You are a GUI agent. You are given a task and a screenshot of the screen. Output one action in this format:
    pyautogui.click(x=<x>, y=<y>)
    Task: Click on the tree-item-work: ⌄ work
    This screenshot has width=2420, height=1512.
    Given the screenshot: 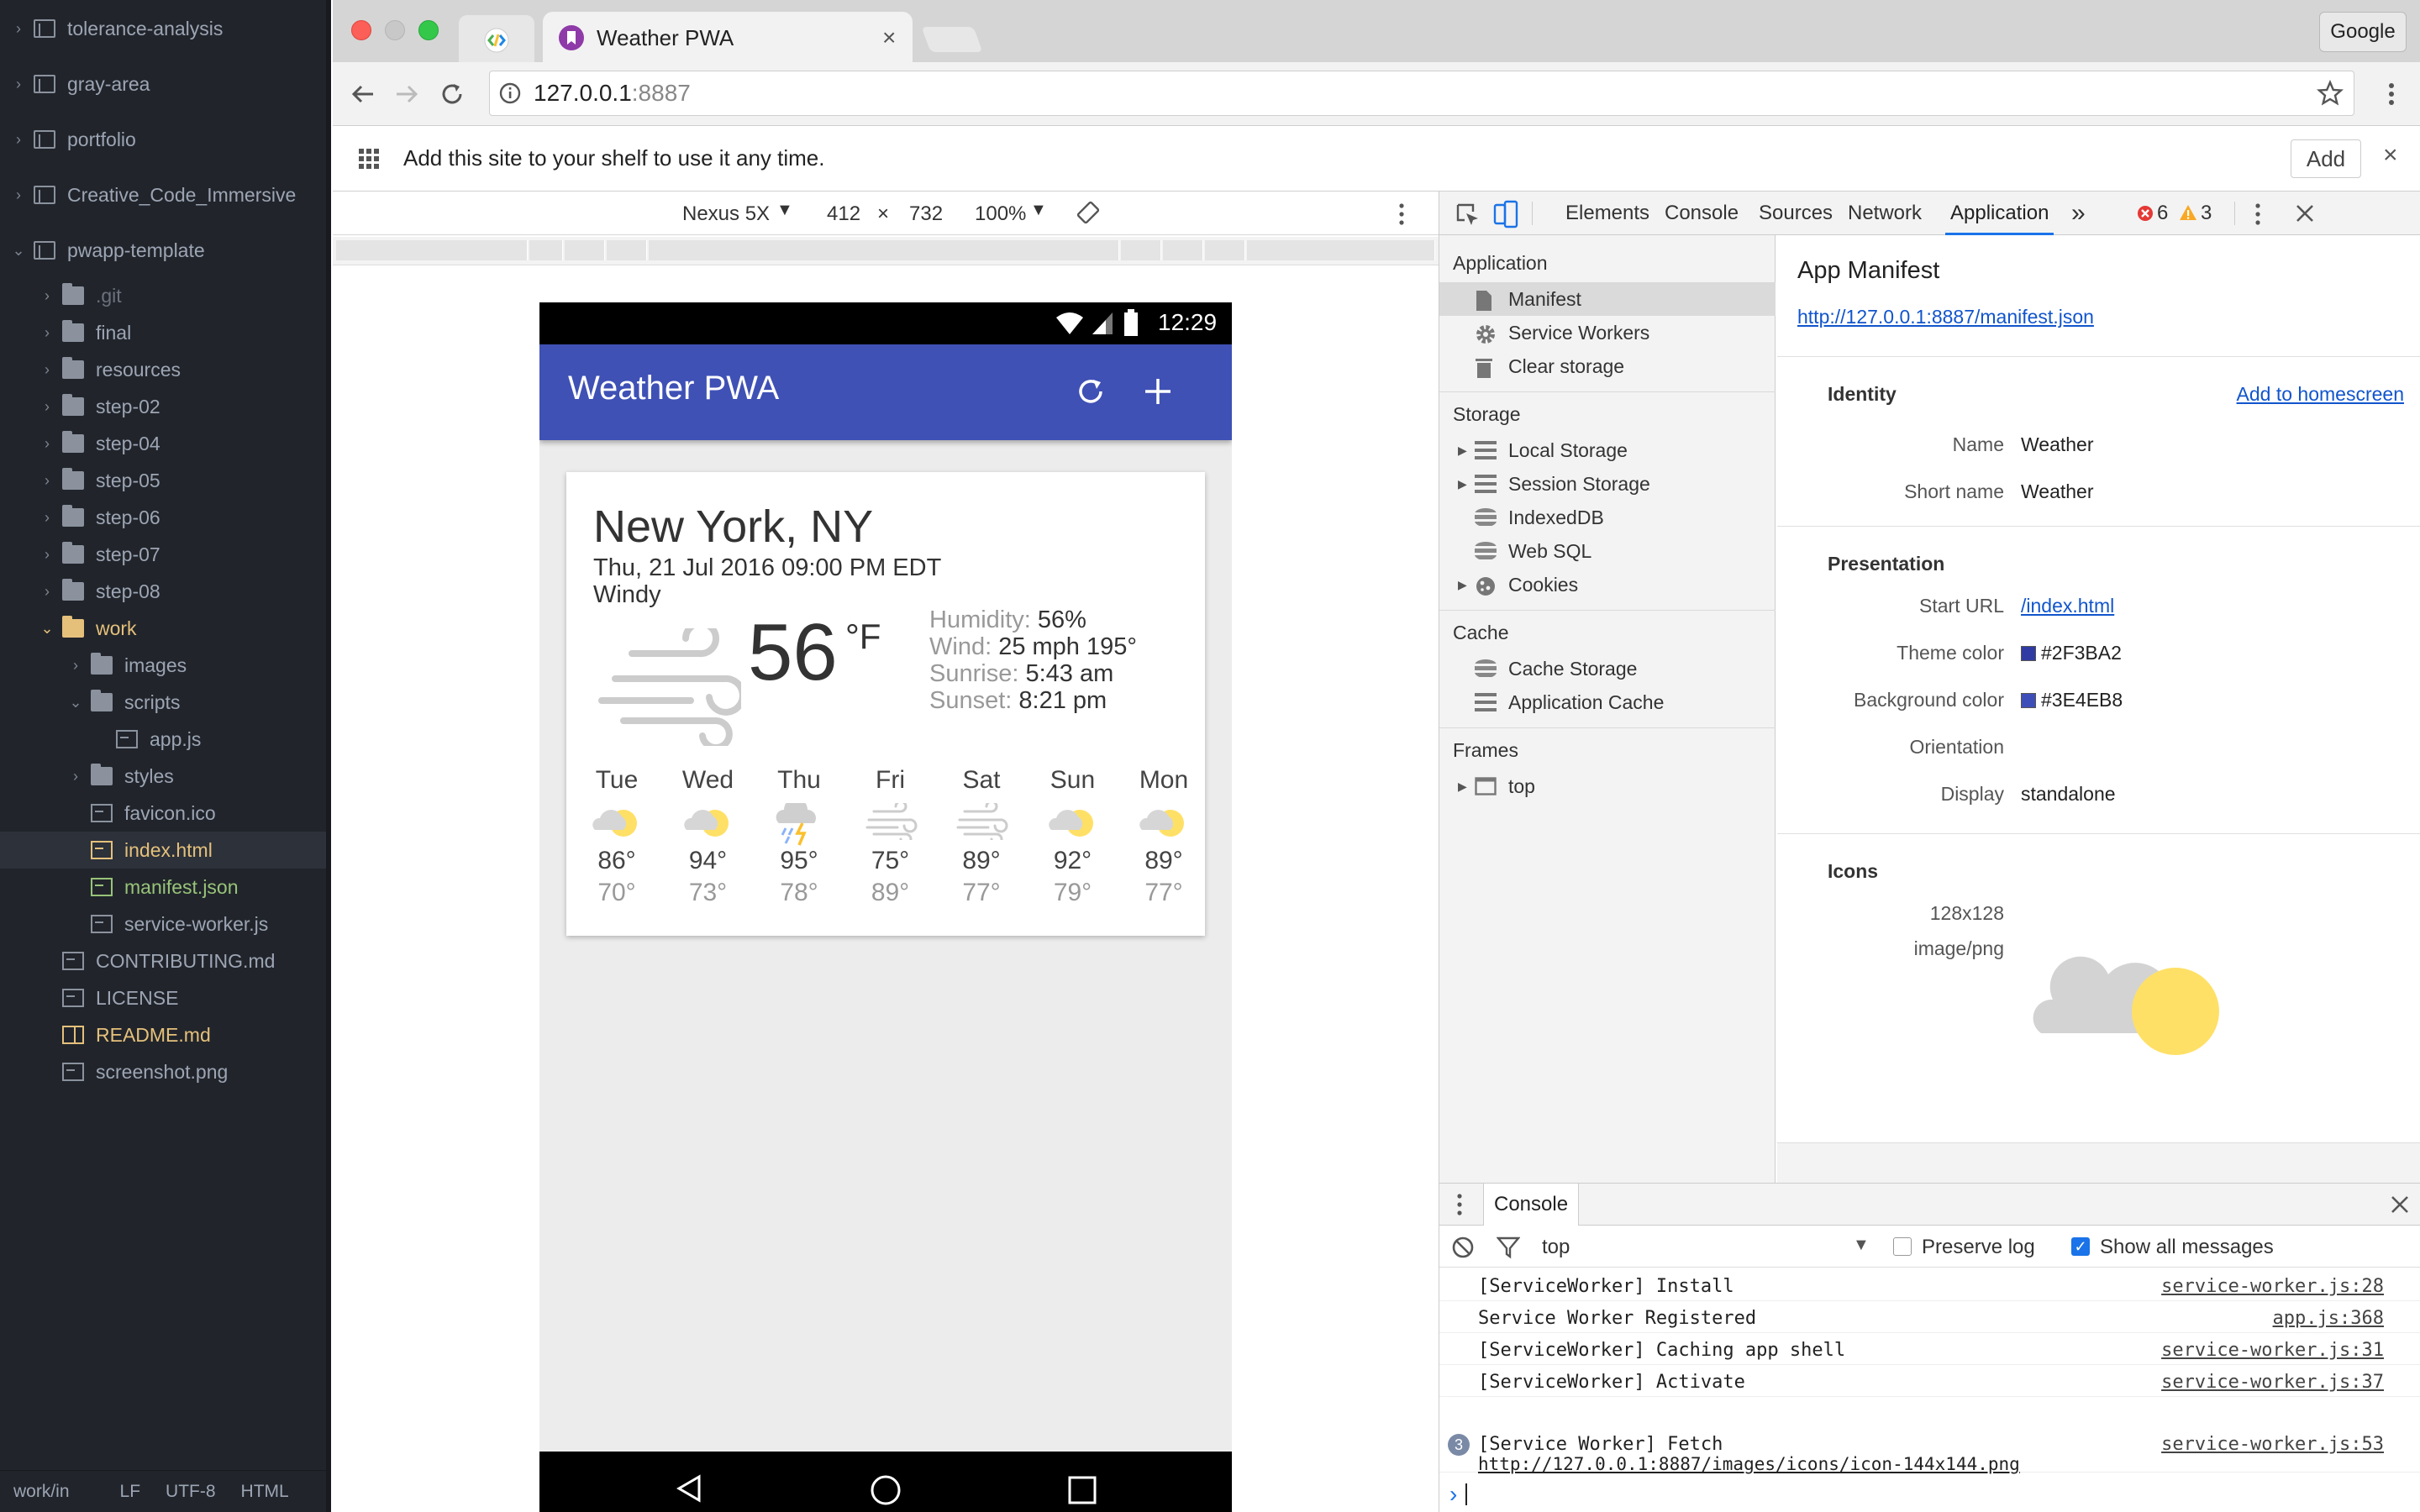 What is the action you would take?
    pyautogui.click(x=163, y=628)
    